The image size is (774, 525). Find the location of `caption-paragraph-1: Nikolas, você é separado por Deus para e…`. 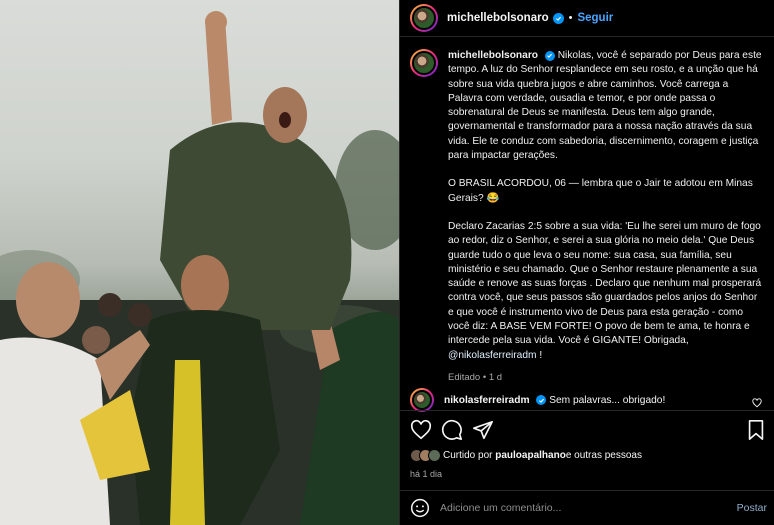

caption-paragraph-1: Nikolas, você é separado por Deus para e… is located at coordinates (605, 106).